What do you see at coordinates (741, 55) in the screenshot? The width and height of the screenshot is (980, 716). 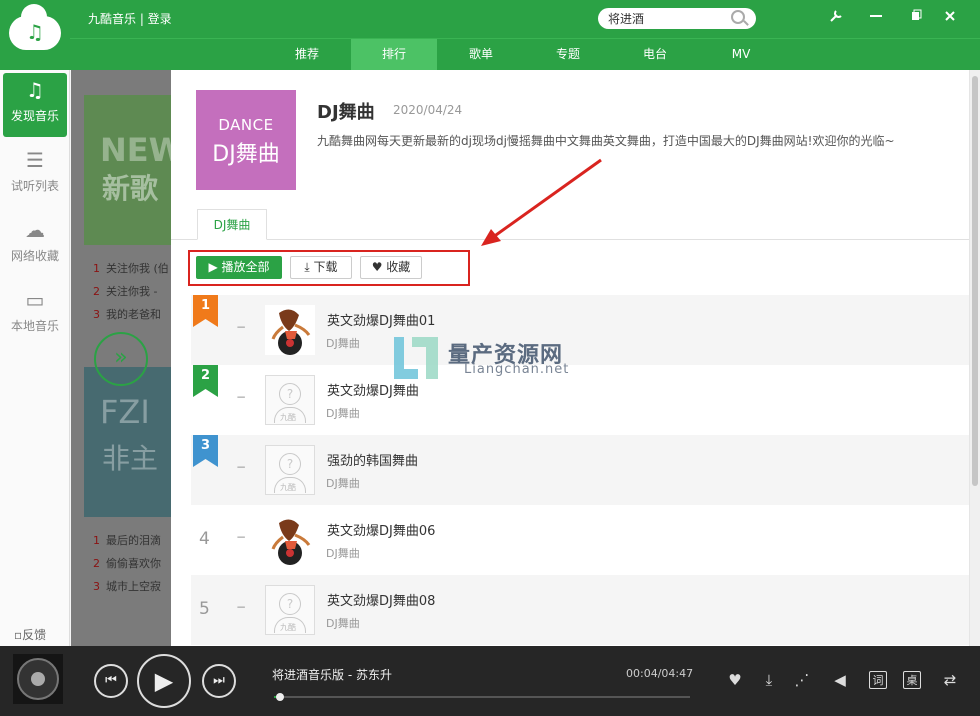 I see `tab-mv: MV` at bounding box center [741, 55].